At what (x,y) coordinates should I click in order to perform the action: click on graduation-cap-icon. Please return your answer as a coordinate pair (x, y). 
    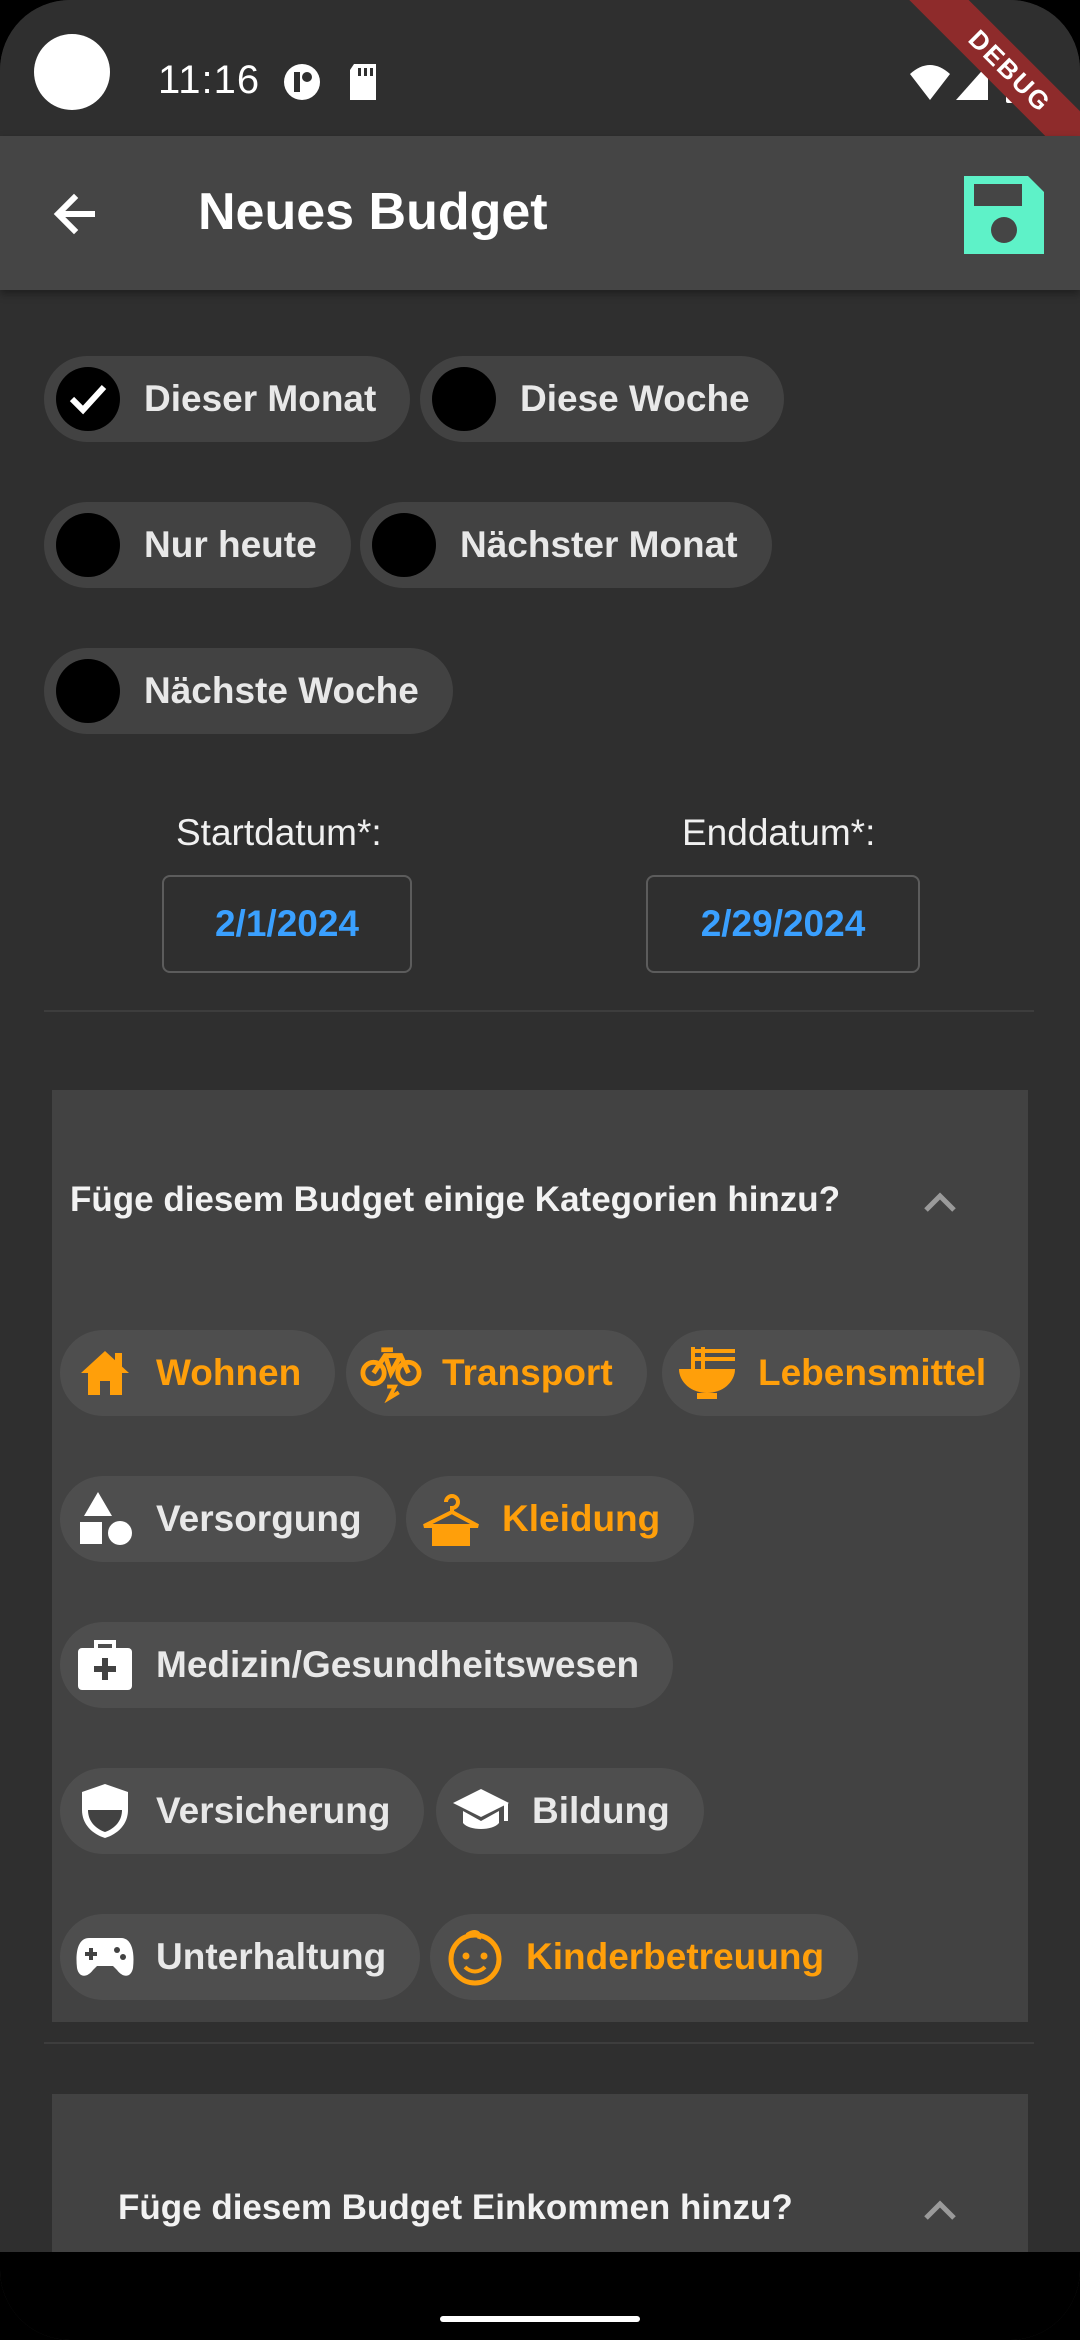
    Looking at the image, I should click on (481, 1811).